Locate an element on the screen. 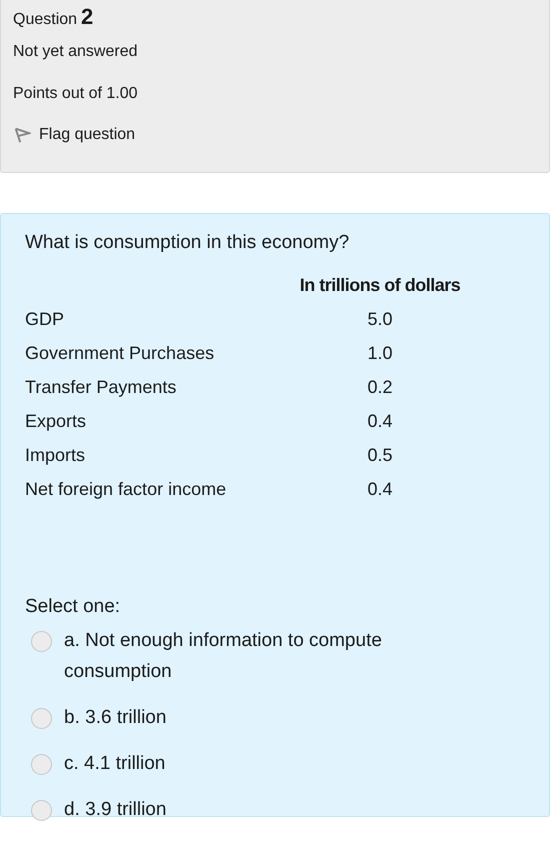  table-cell: GDP is located at coordinates (44, 318).